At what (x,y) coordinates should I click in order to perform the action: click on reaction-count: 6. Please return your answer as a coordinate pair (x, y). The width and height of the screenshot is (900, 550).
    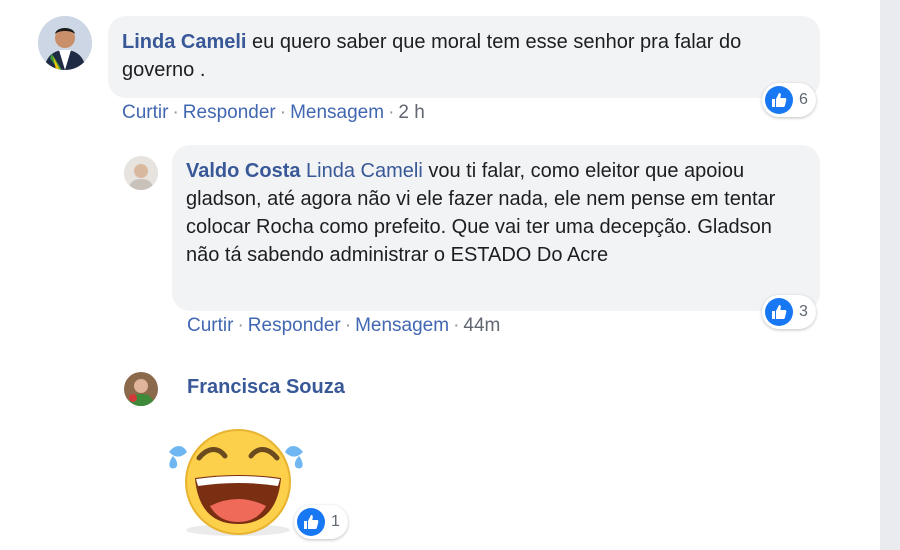
    Looking at the image, I should click on (789, 100).